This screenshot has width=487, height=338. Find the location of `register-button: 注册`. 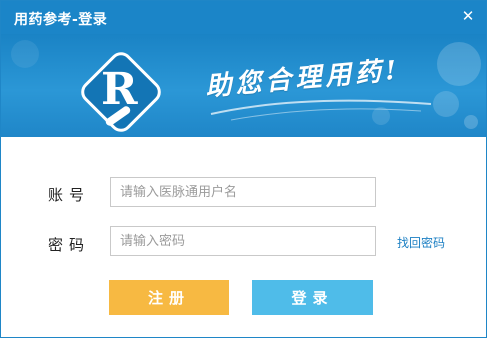

register-button: 注册 is located at coordinates (169, 297).